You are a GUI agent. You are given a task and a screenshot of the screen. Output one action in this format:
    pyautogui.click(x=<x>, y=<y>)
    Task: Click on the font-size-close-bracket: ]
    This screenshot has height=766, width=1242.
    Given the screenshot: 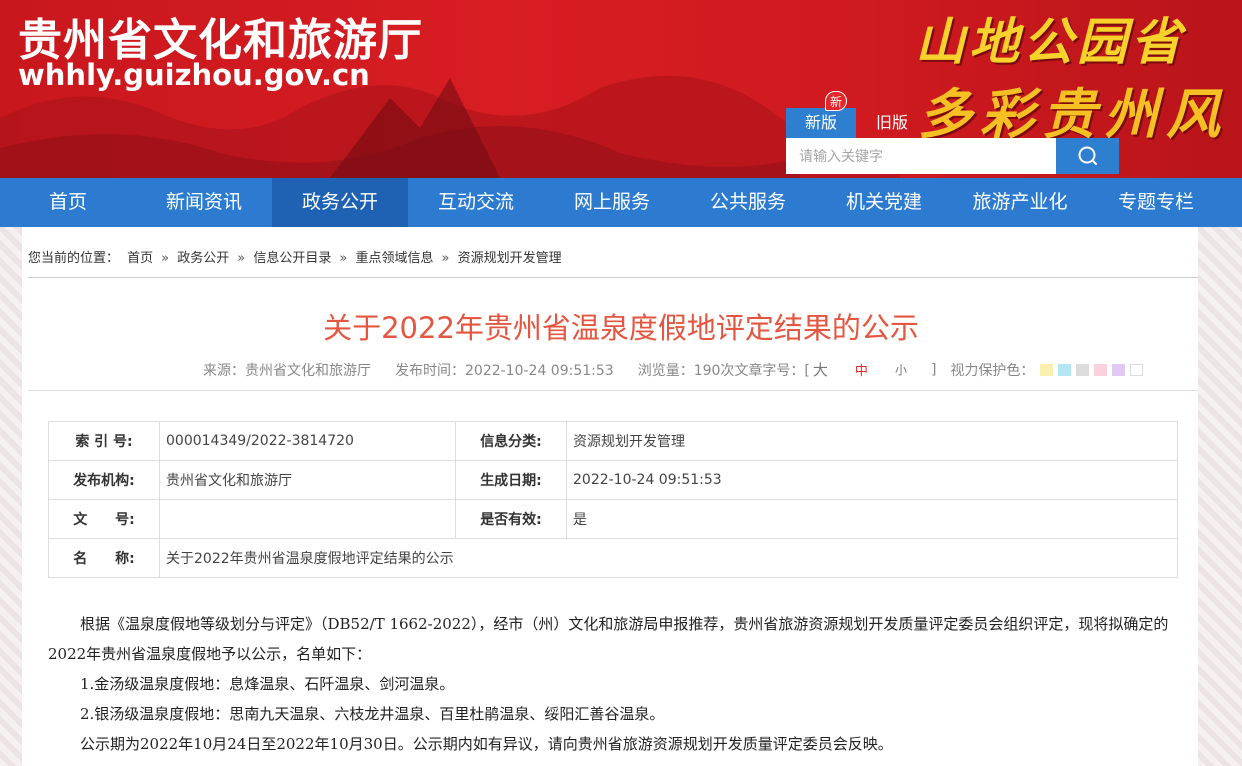 What is the action you would take?
    pyautogui.click(x=933, y=369)
    